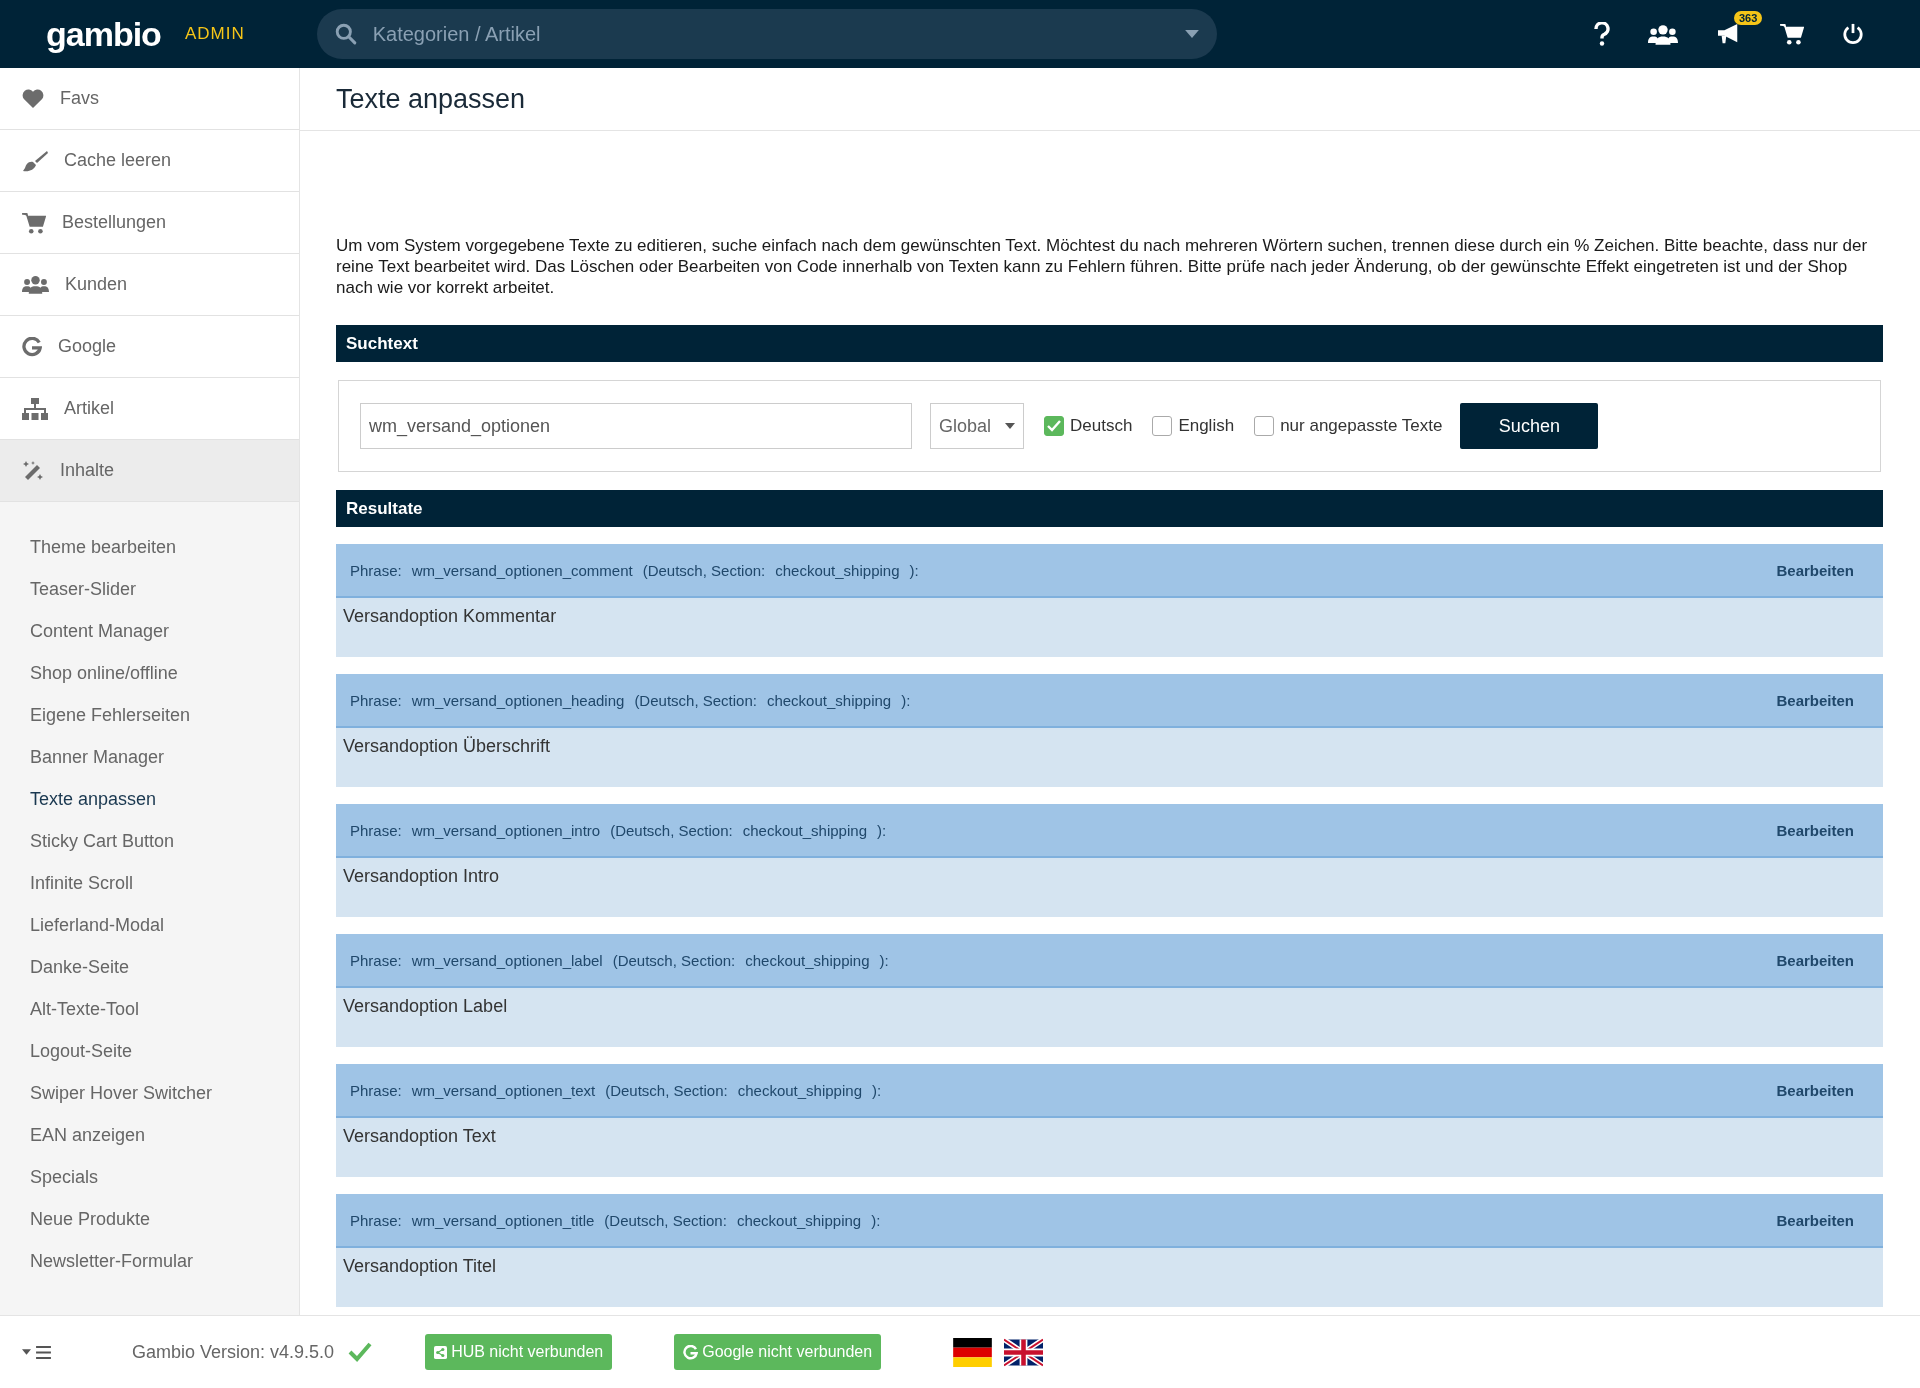 The width and height of the screenshot is (1920, 1388). I want to click on submenu-item: Danke-Seite, so click(149, 967).